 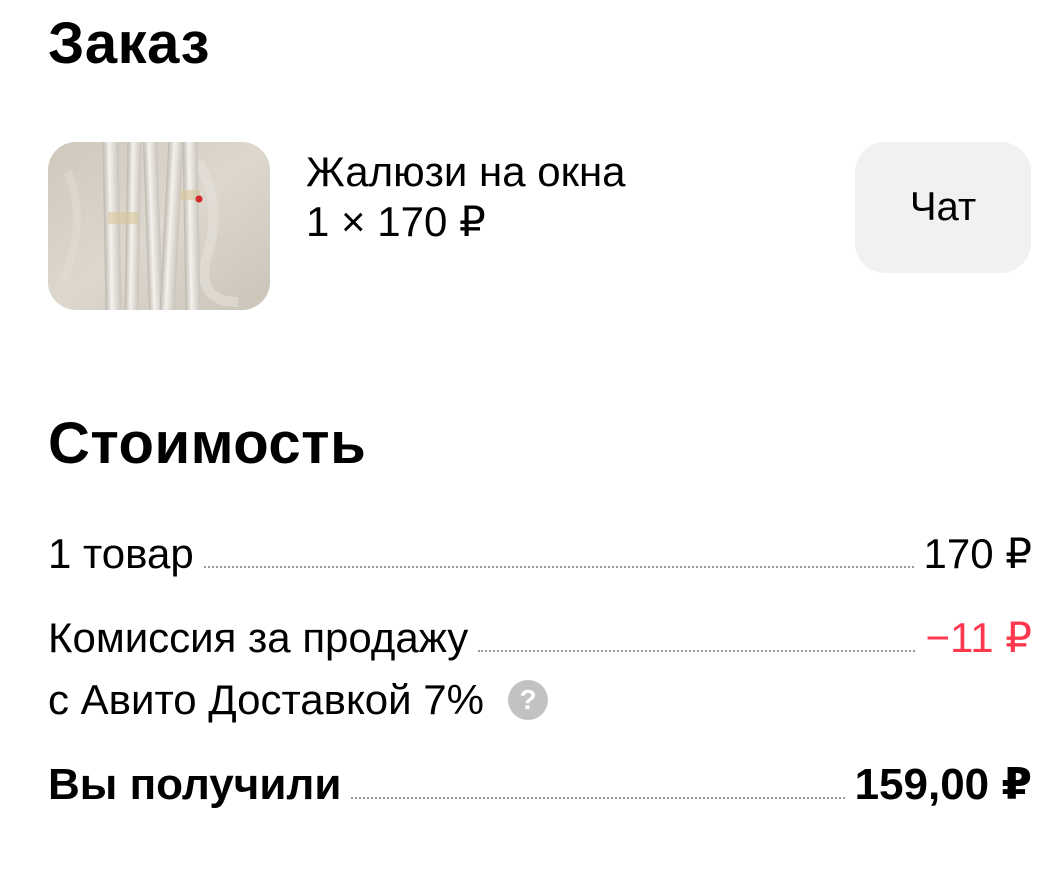 I want to click on product-photo, so click(x=159, y=226).